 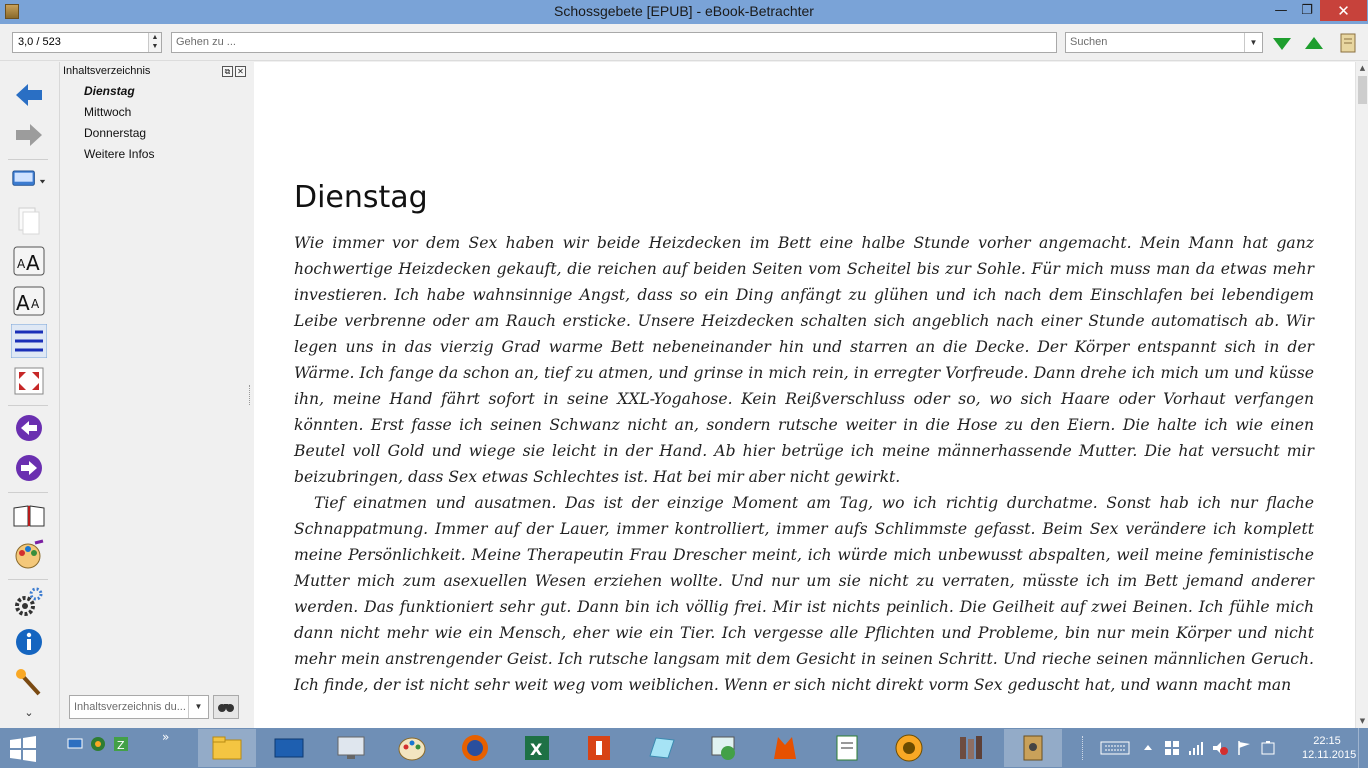 I want to click on clock-time: 22:15, so click(x=1327, y=741).